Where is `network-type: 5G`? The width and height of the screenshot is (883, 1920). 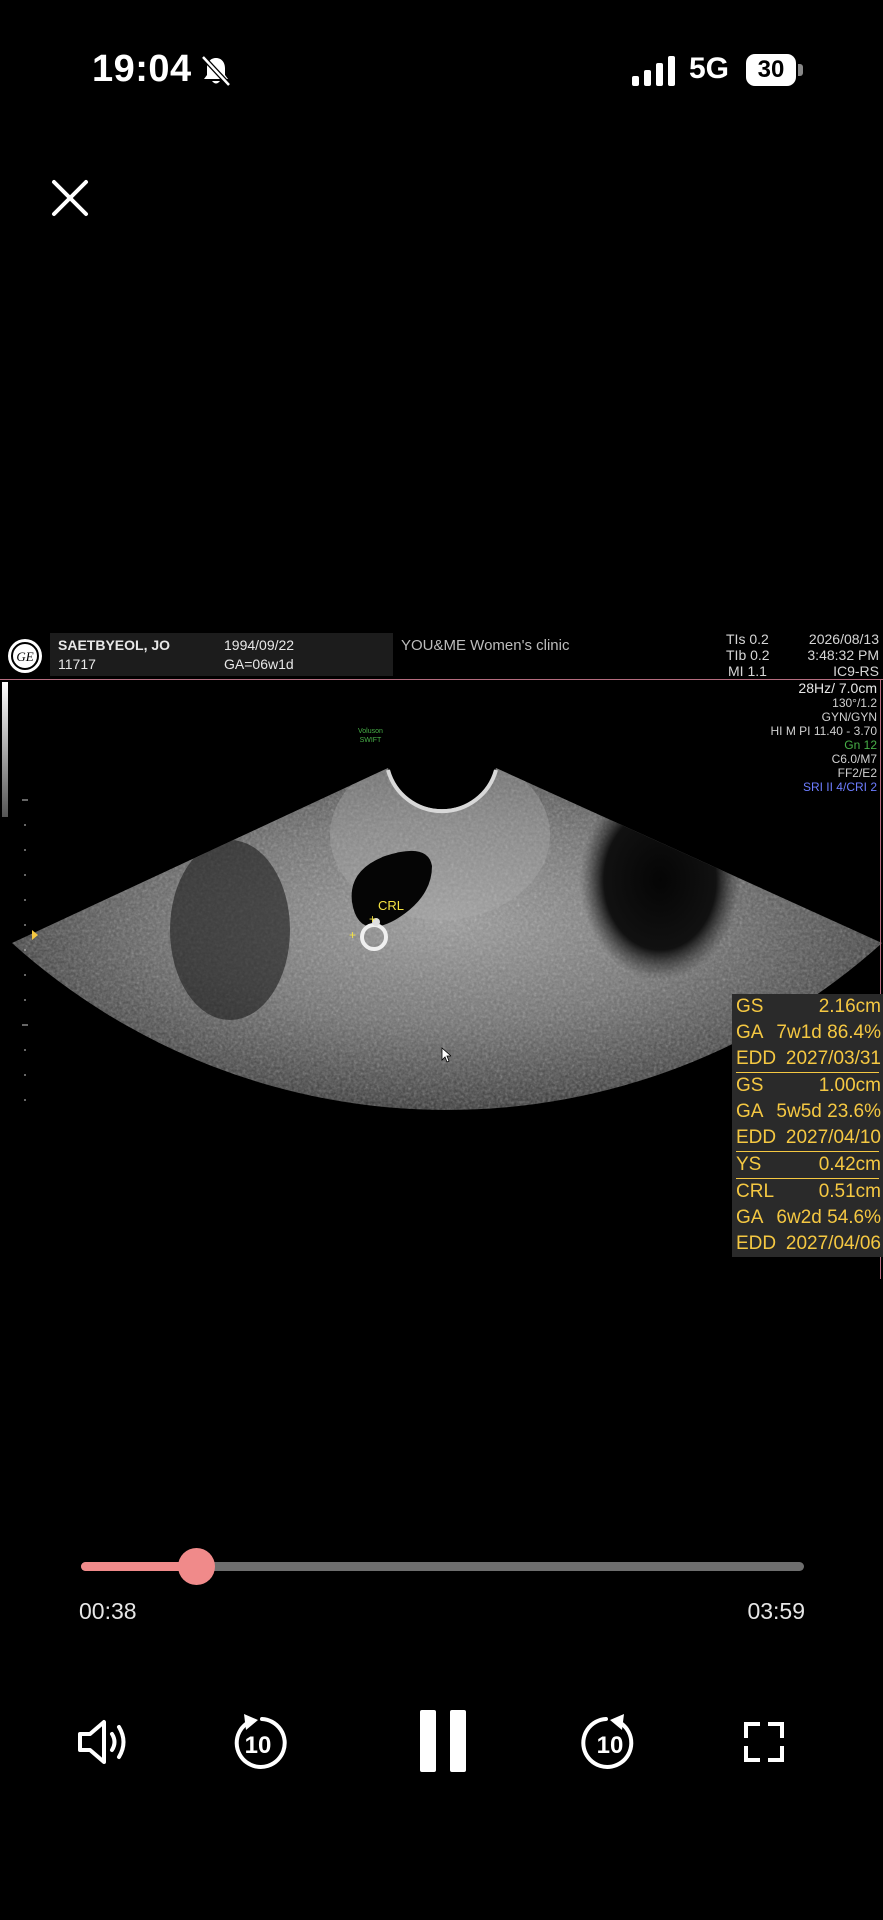
network-type: 5G is located at coordinates (709, 68).